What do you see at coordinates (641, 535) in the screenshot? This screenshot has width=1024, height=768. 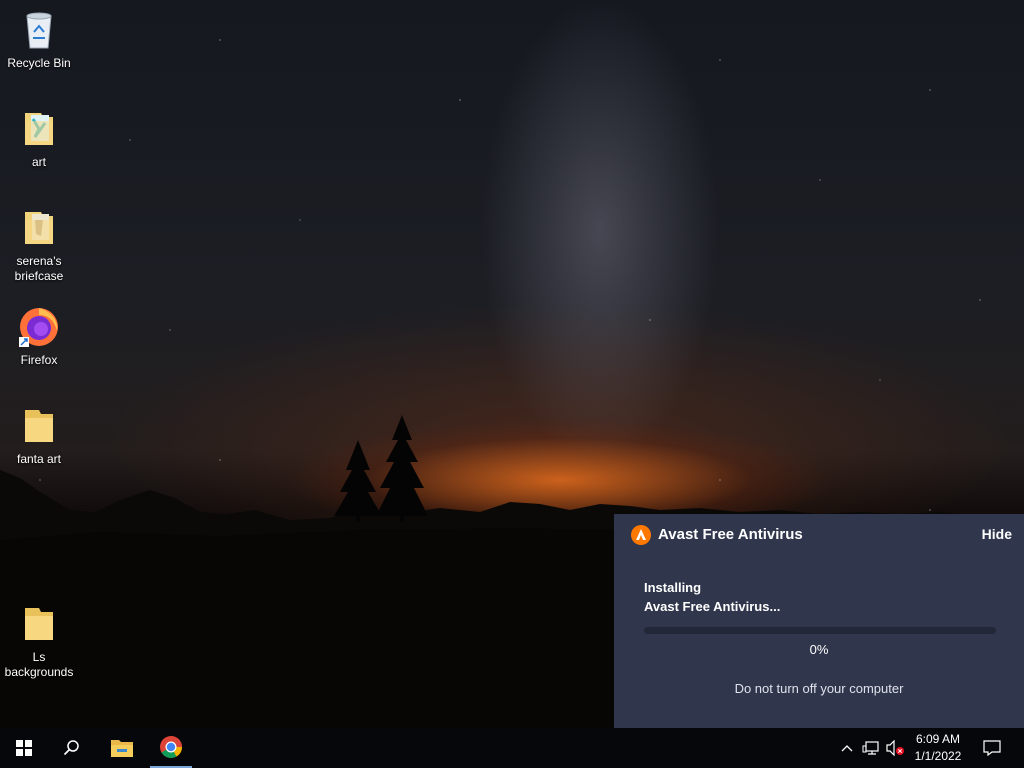 I see `avast-logo-icon` at bounding box center [641, 535].